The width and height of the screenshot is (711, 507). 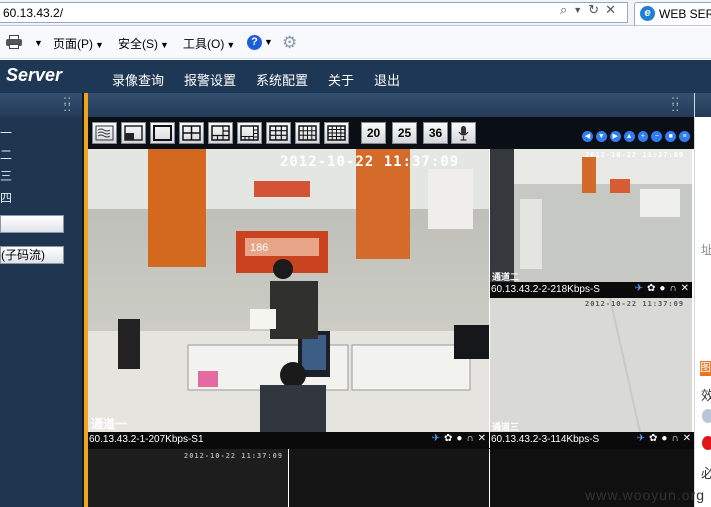 What do you see at coordinates (684, 136) in the screenshot?
I see `ptz-menu-icon: ≡` at bounding box center [684, 136].